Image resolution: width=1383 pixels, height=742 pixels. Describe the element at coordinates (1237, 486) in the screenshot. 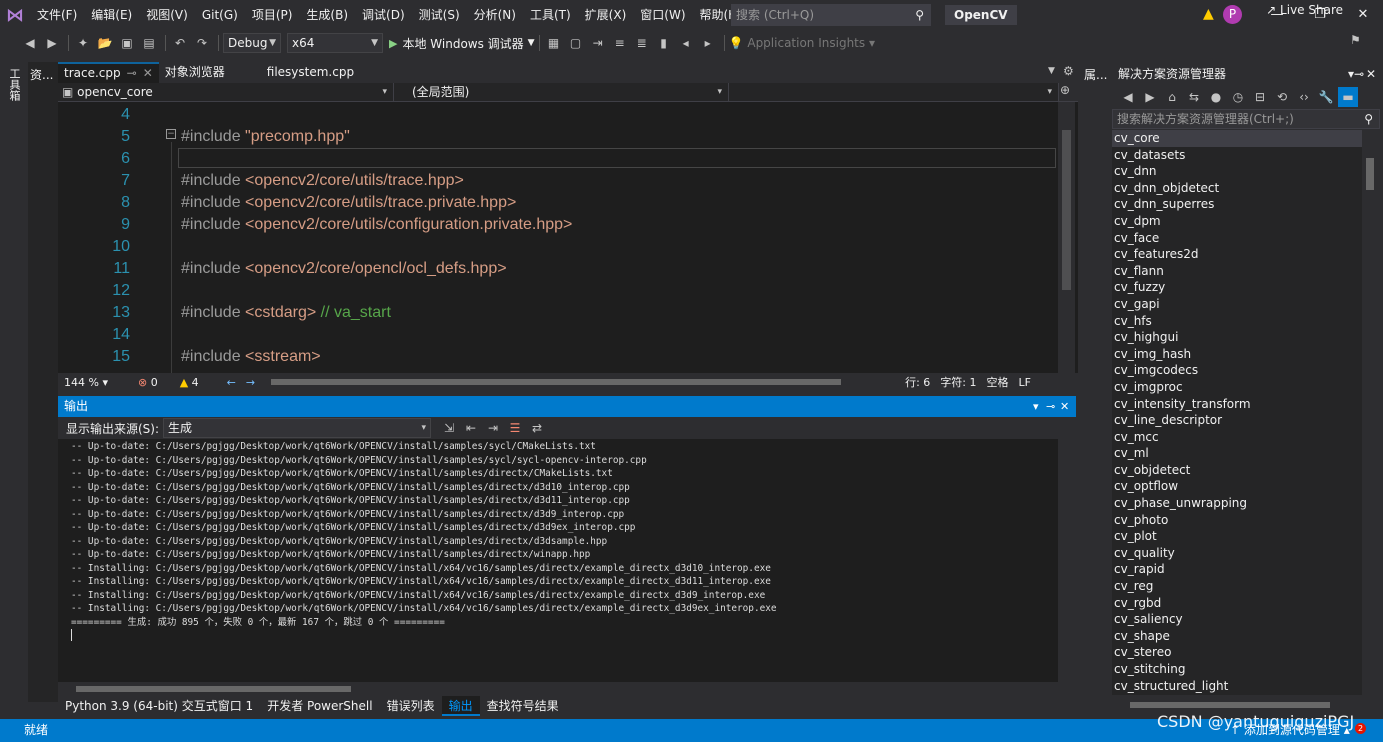

I see `solution-tree-item: cv_optflow` at that location.